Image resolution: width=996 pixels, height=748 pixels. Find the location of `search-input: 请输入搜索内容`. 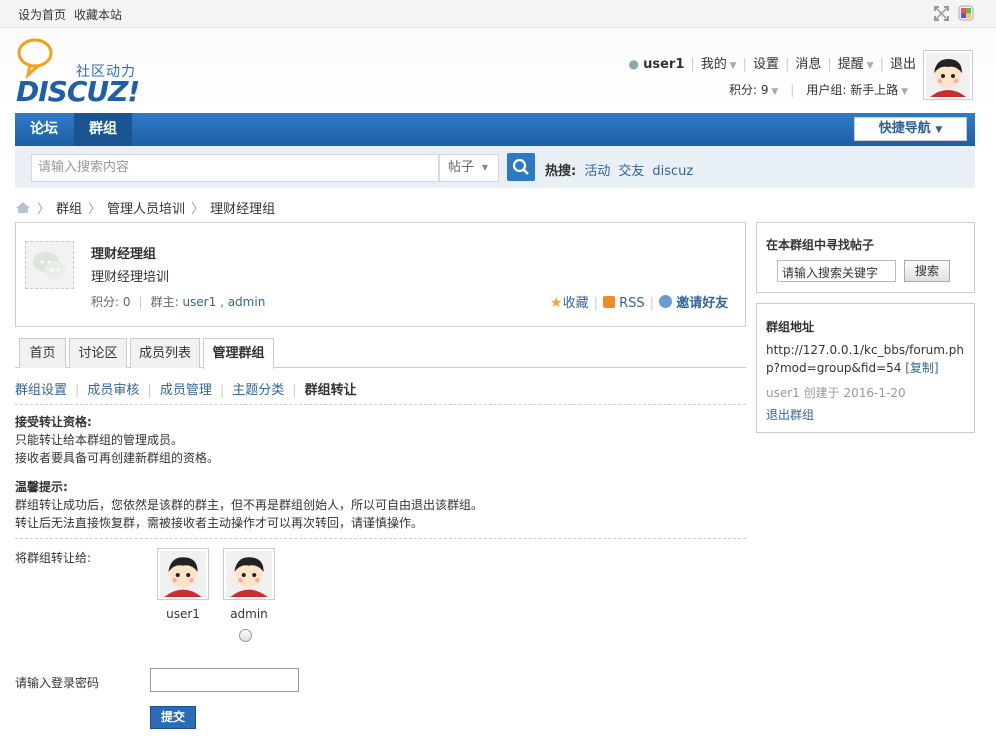

search-input: 请输入搜索内容 is located at coordinates (235, 168).